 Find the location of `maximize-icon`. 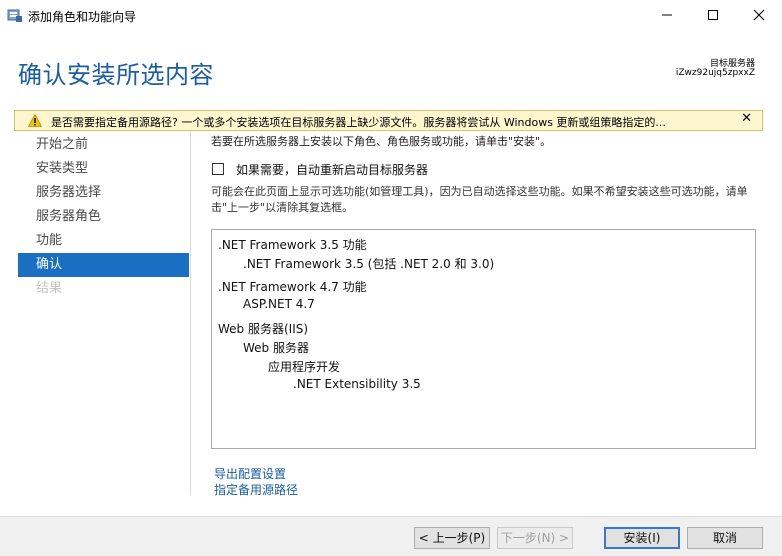

maximize-icon is located at coordinates (713, 15).